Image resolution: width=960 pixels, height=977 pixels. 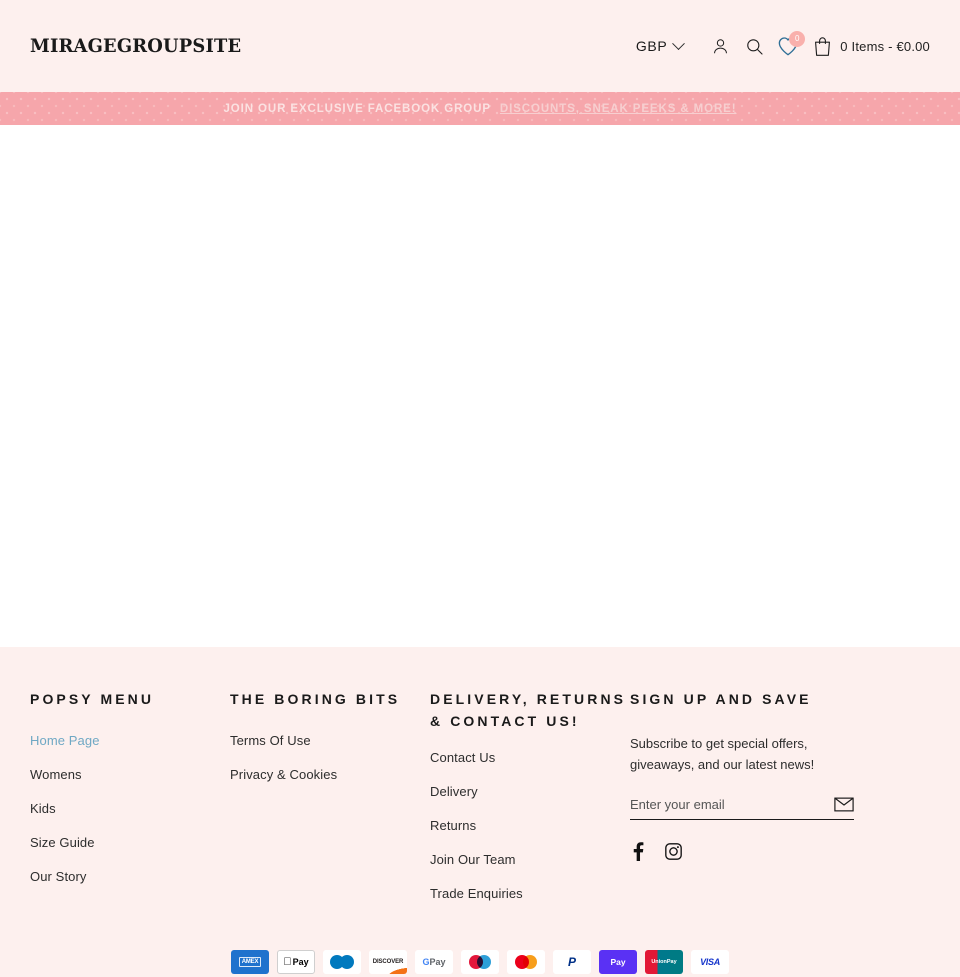 I want to click on union-pay-label: UnionPay, so click(x=664, y=962).